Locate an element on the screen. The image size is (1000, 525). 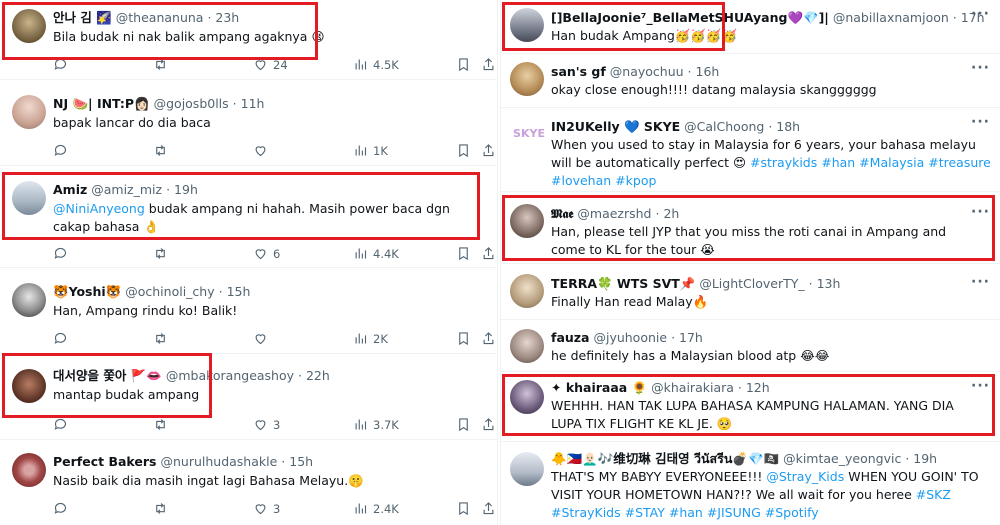
display-name: san's gf is located at coordinates (578, 71).